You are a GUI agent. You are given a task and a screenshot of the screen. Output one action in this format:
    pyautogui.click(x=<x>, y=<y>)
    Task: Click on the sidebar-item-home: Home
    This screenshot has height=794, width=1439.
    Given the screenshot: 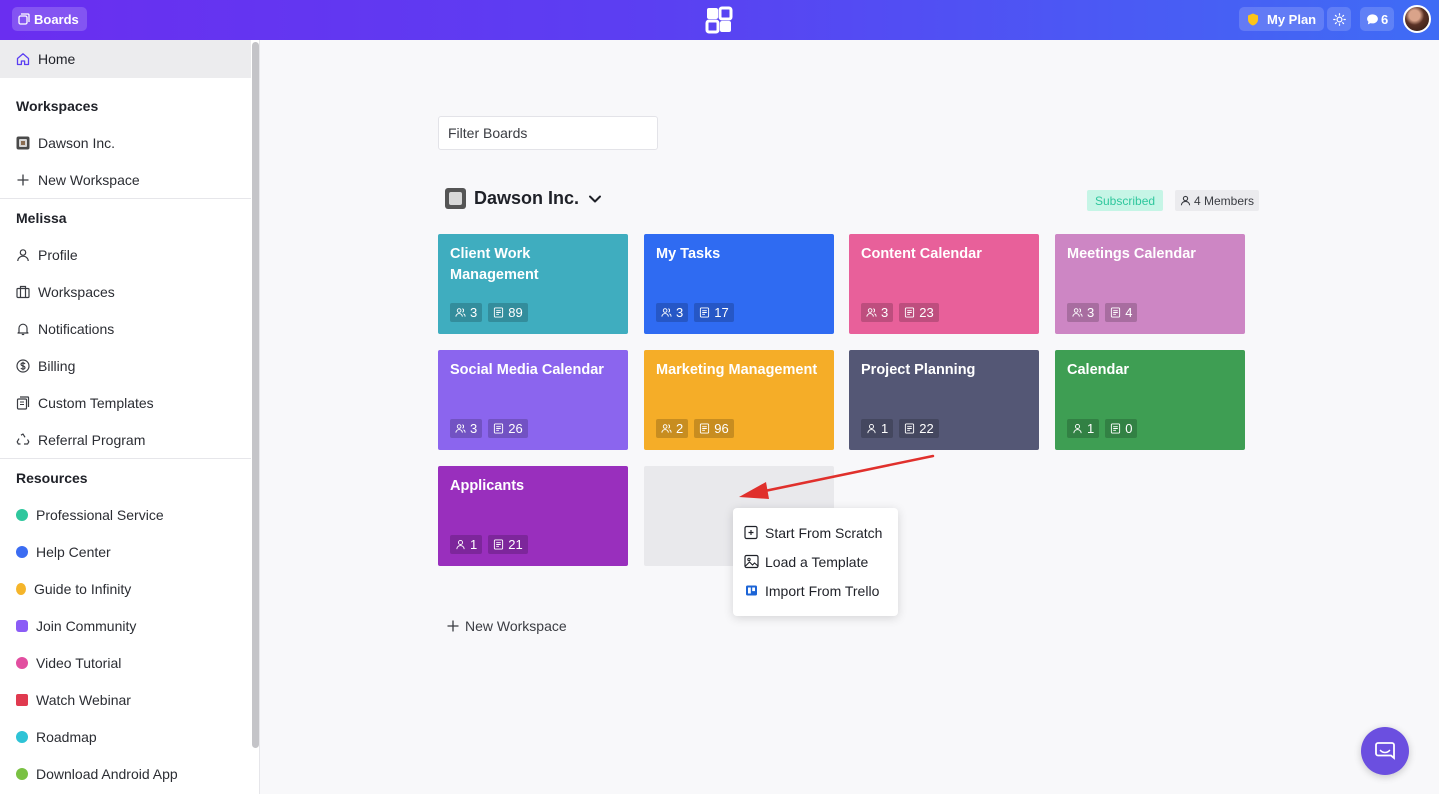 What is the action you would take?
    pyautogui.click(x=125, y=59)
    